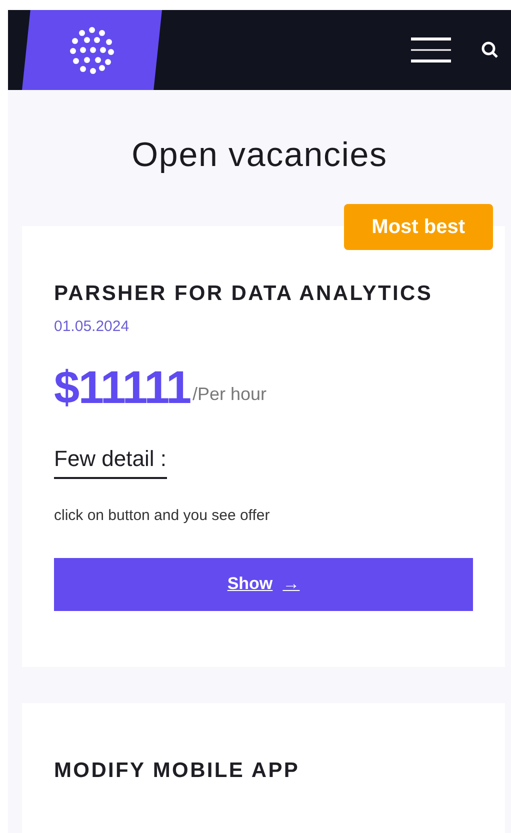  I want to click on dotted-globe-icon, so click(92, 50).